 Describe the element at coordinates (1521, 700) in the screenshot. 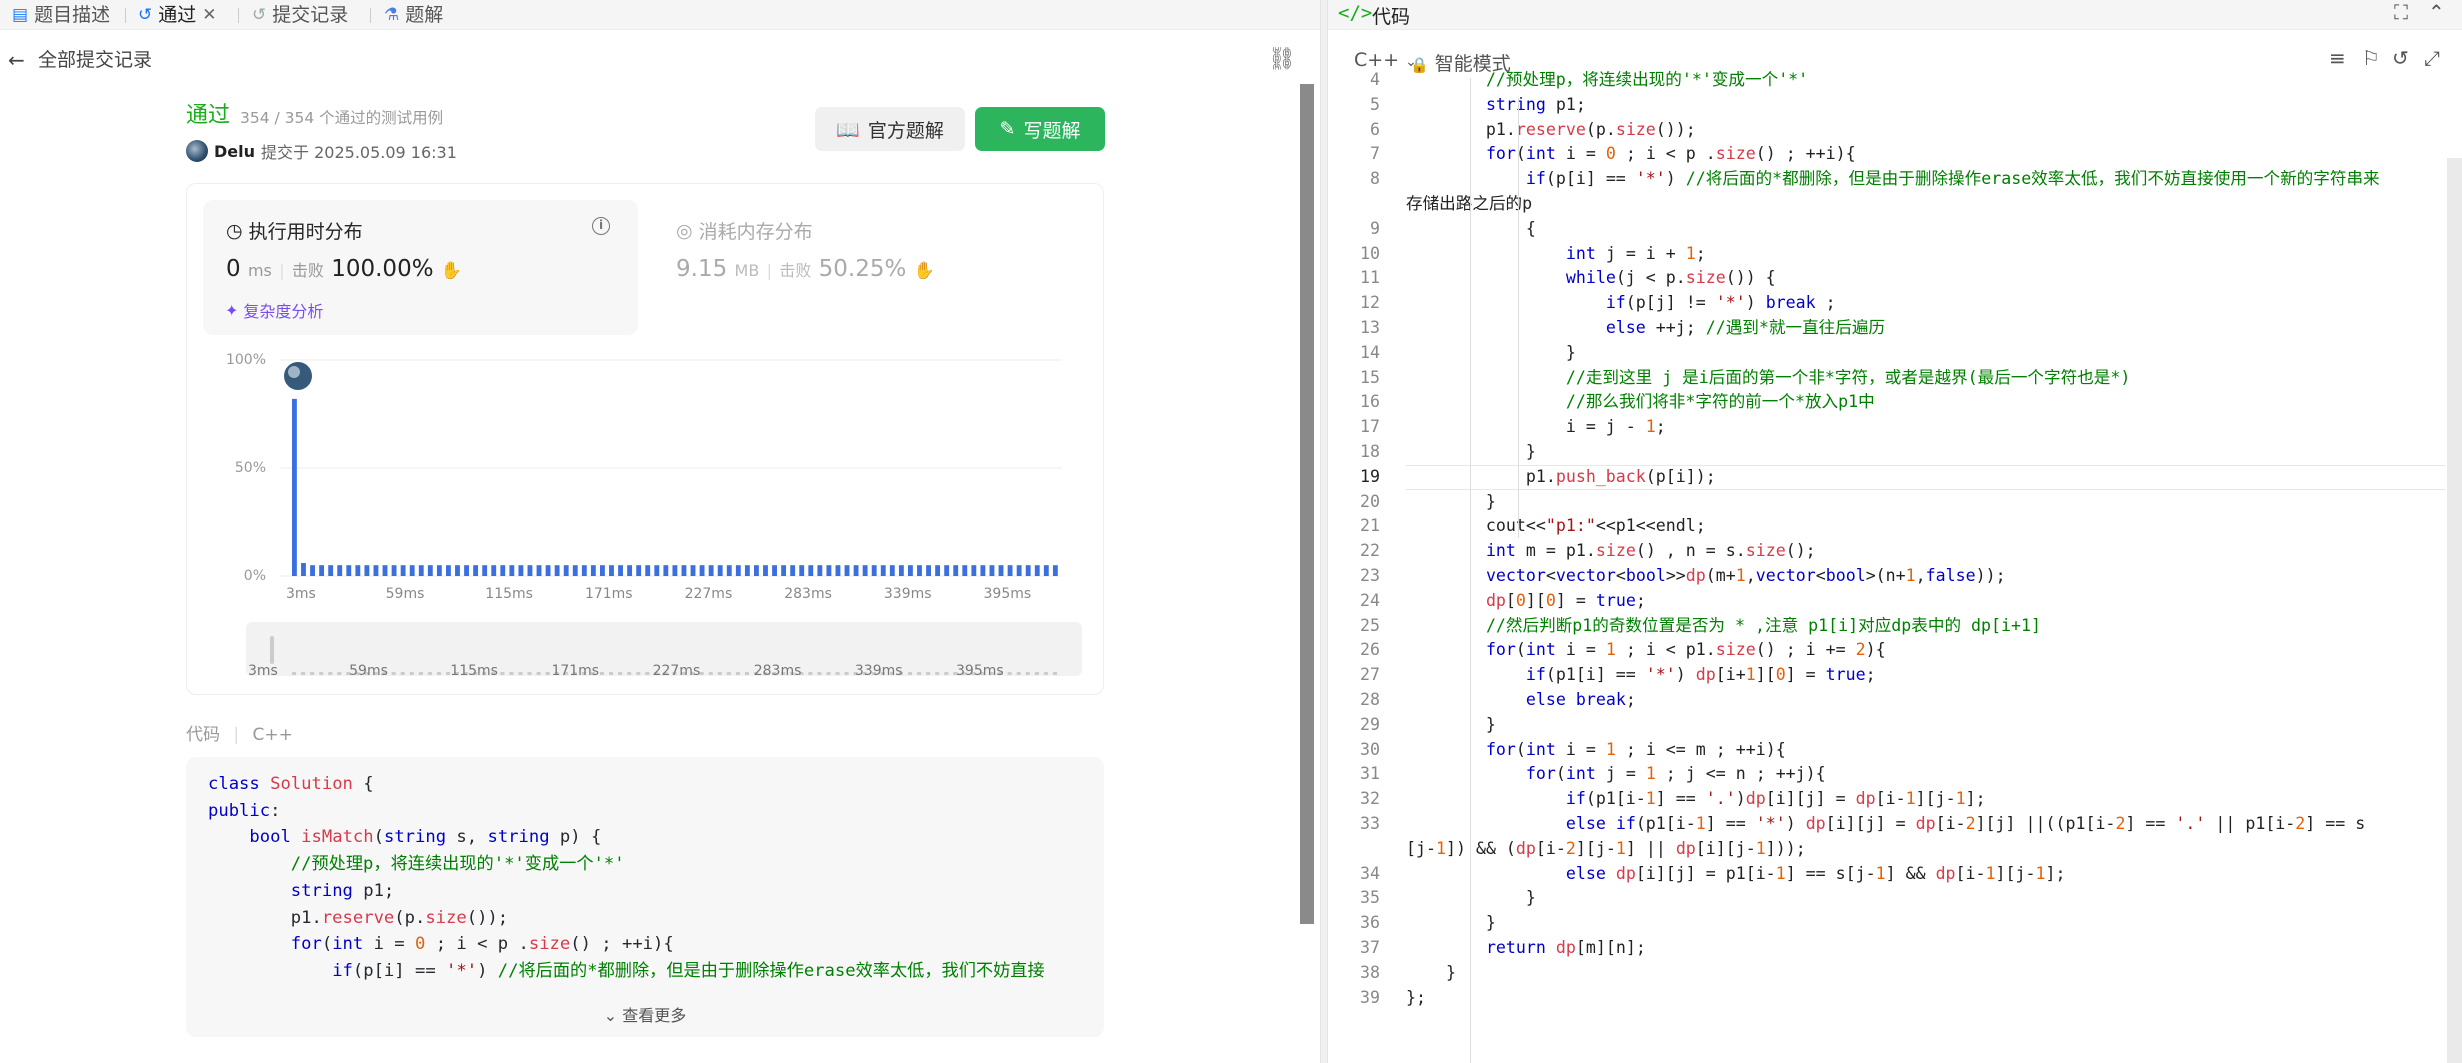

I see `code-line: else break;` at that location.